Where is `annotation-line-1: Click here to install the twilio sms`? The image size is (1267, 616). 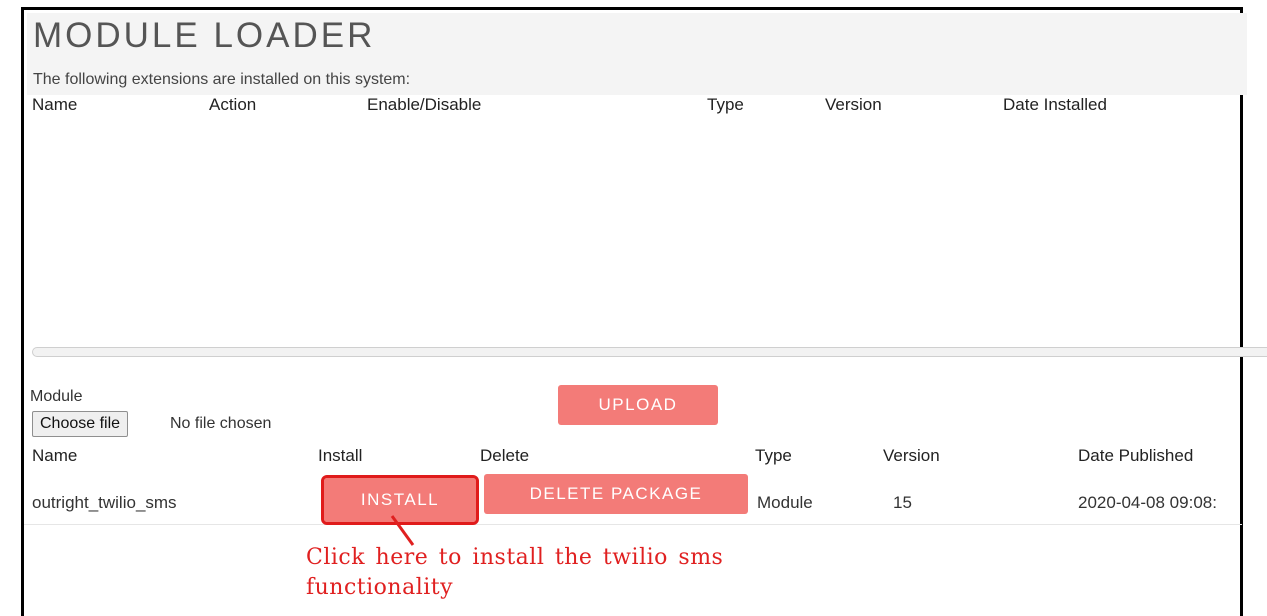
annotation-line-1: Click here to install the twilio sms is located at coordinates (515, 557).